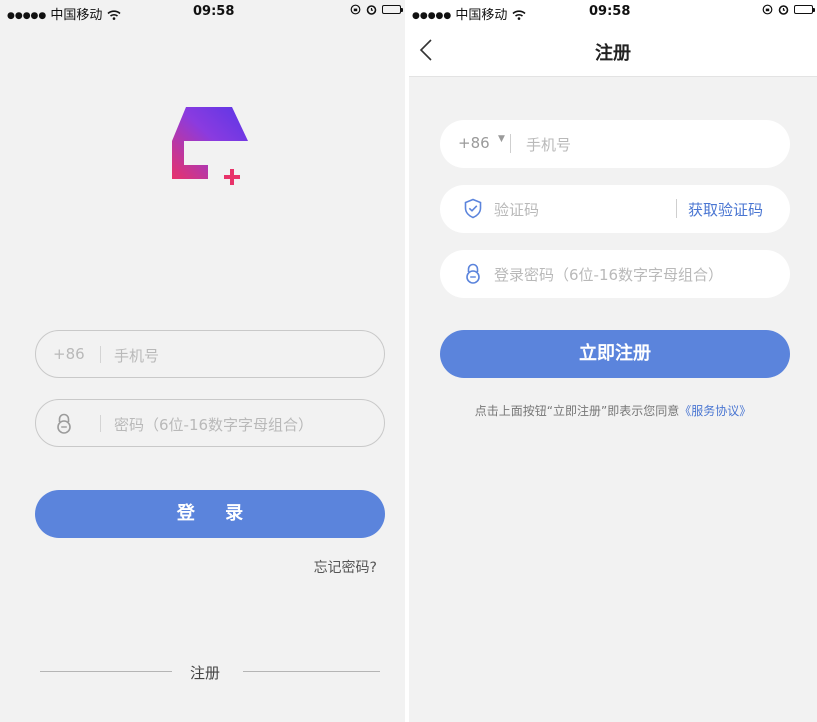 The image size is (817, 722). What do you see at coordinates (615, 354) in the screenshot?
I see `register-button: 立即注册` at bounding box center [615, 354].